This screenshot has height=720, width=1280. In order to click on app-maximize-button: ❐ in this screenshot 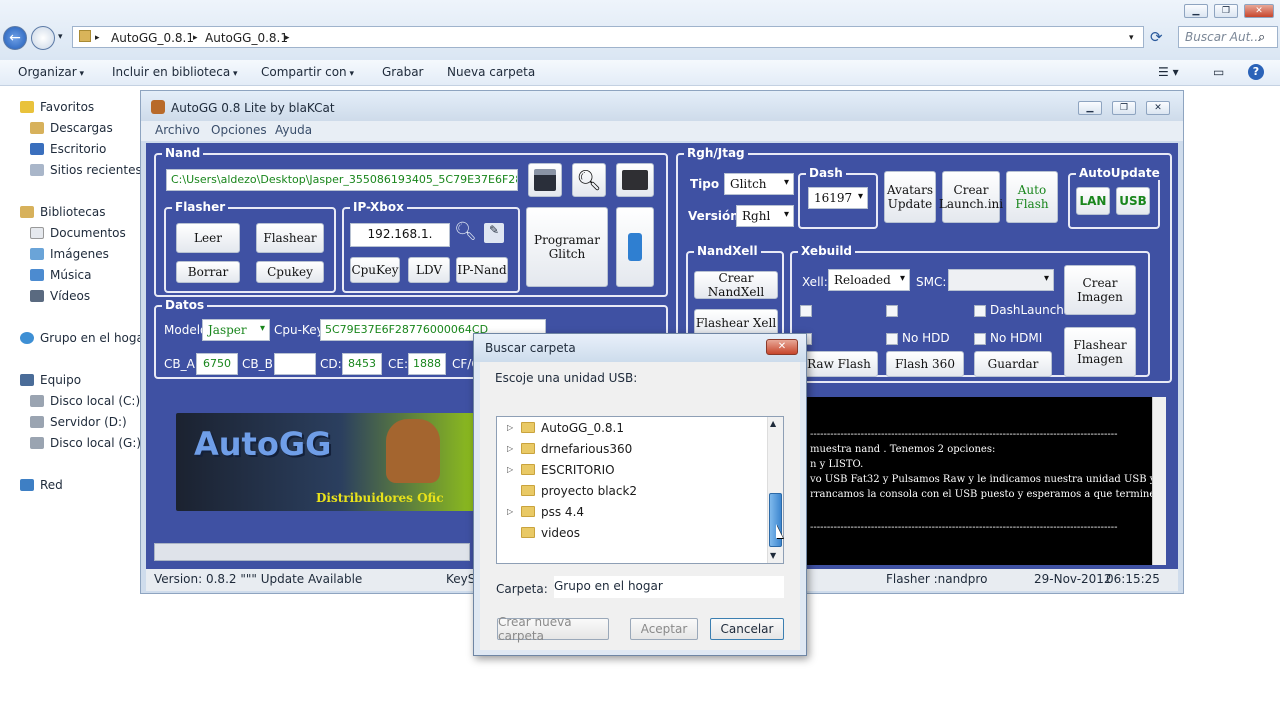, I will do `click(1124, 108)`.